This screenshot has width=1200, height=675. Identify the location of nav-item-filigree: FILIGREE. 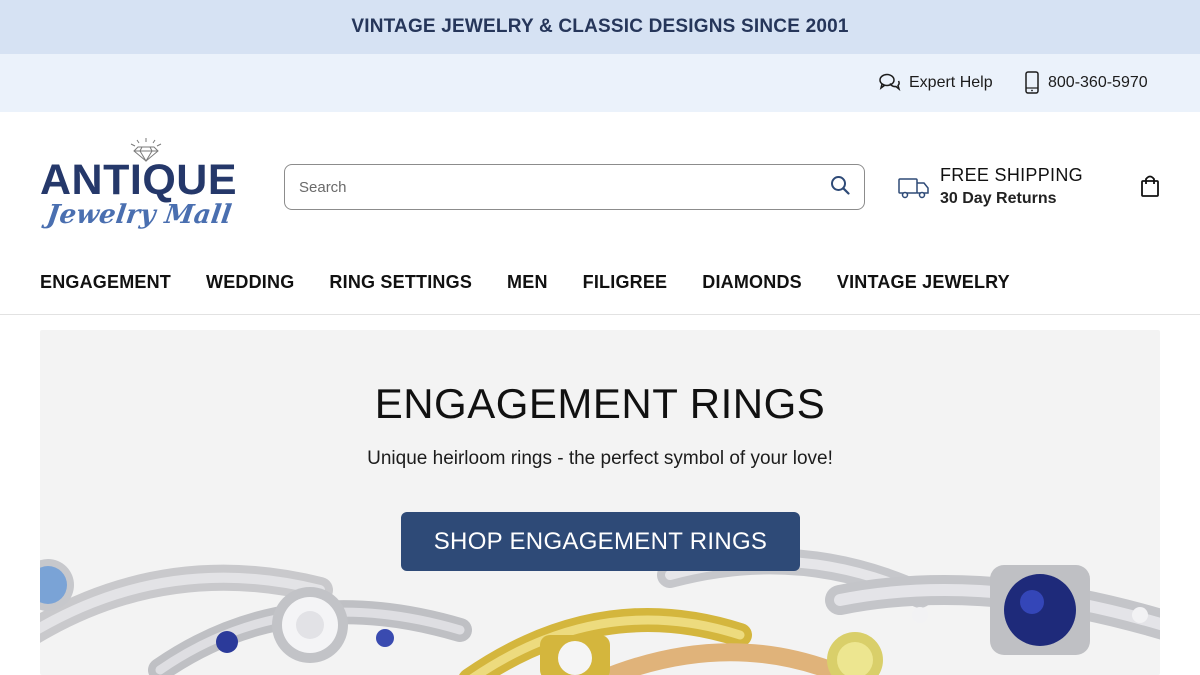
(625, 275).